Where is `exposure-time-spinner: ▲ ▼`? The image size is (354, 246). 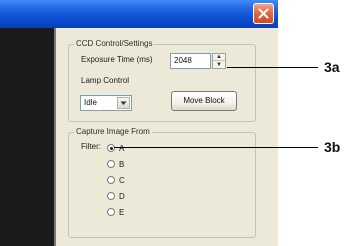
exposure-time-spinner: ▲ ▼ is located at coordinates (219, 61).